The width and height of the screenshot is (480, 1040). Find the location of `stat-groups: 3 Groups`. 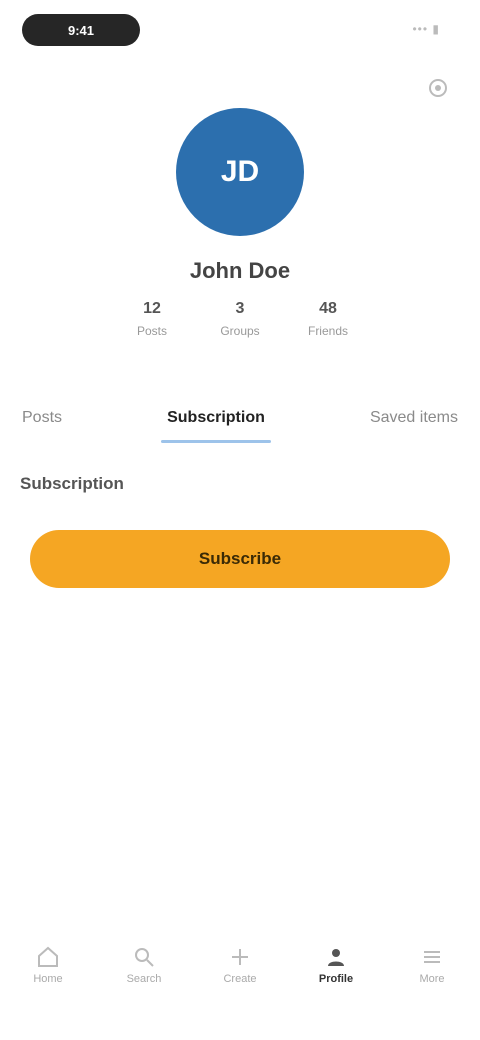

stat-groups: 3 Groups is located at coordinates (240, 330).